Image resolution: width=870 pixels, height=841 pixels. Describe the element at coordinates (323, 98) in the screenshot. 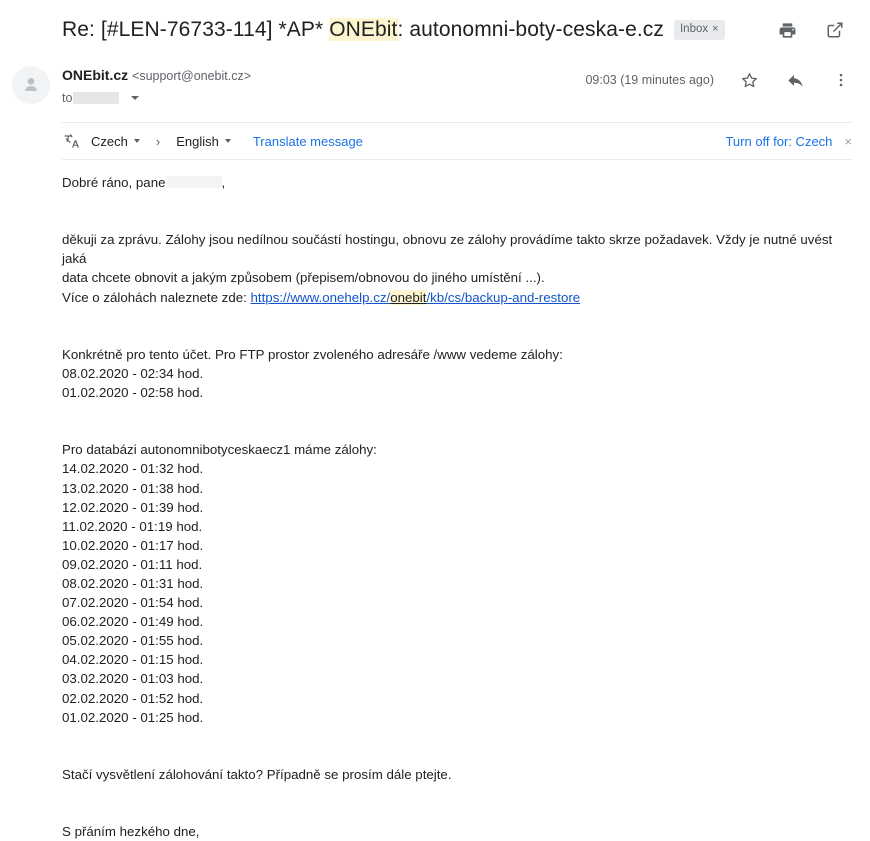

I see `recipient-line: to` at that location.